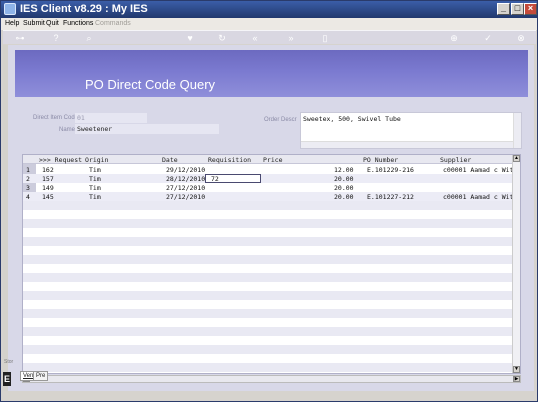 This screenshot has height=402, width=538. What do you see at coordinates (190, 38) in the screenshot?
I see `heart-icon: ♥` at bounding box center [190, 38].